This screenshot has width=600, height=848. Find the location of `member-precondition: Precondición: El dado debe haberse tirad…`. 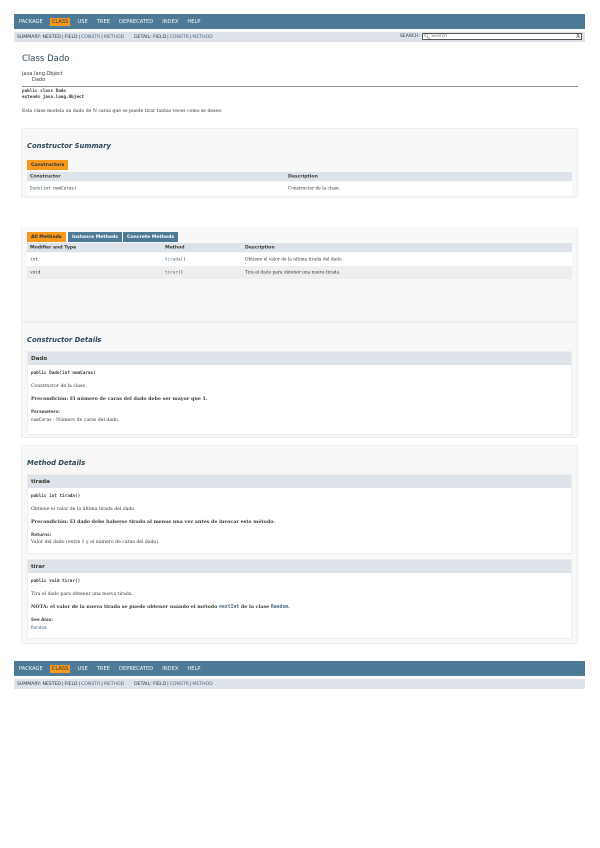

member-precondition: Precondición: El dado debe haberse tirad… is located at coordinates (153, 522).